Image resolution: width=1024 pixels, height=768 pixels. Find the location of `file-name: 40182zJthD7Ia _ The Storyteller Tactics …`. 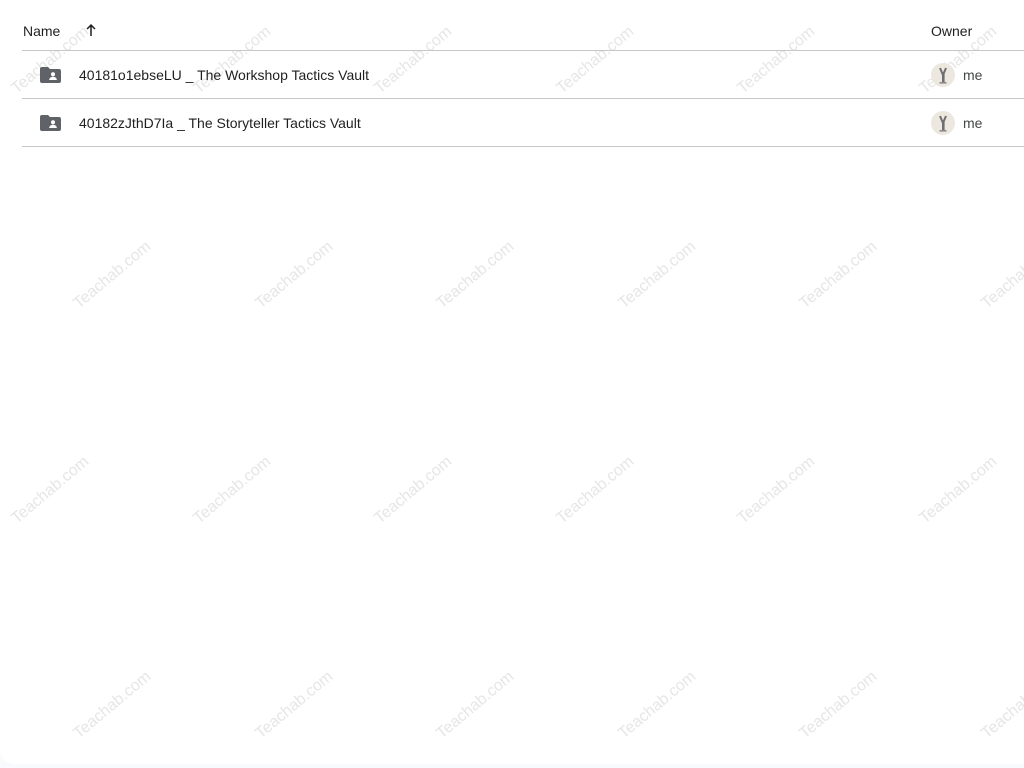

file-name: 40182zJthD7Ia _ The Storyteller Tactics … is located at coordinates (220, 123).